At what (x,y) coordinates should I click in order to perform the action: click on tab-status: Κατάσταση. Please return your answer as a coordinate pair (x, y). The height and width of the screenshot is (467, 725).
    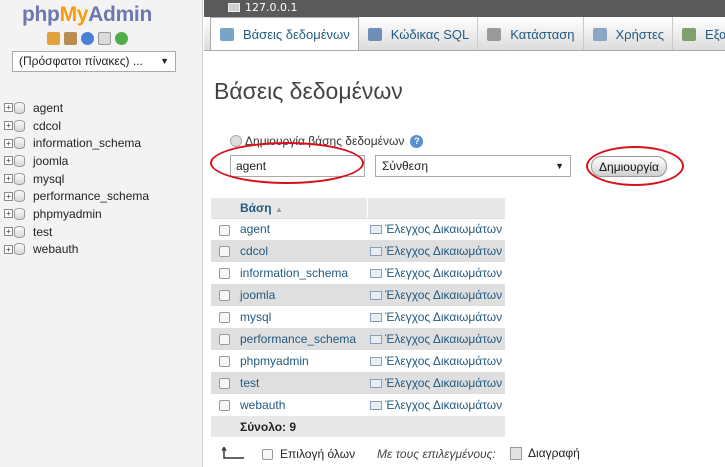
    Looking at the image, I should click on (531, 33).